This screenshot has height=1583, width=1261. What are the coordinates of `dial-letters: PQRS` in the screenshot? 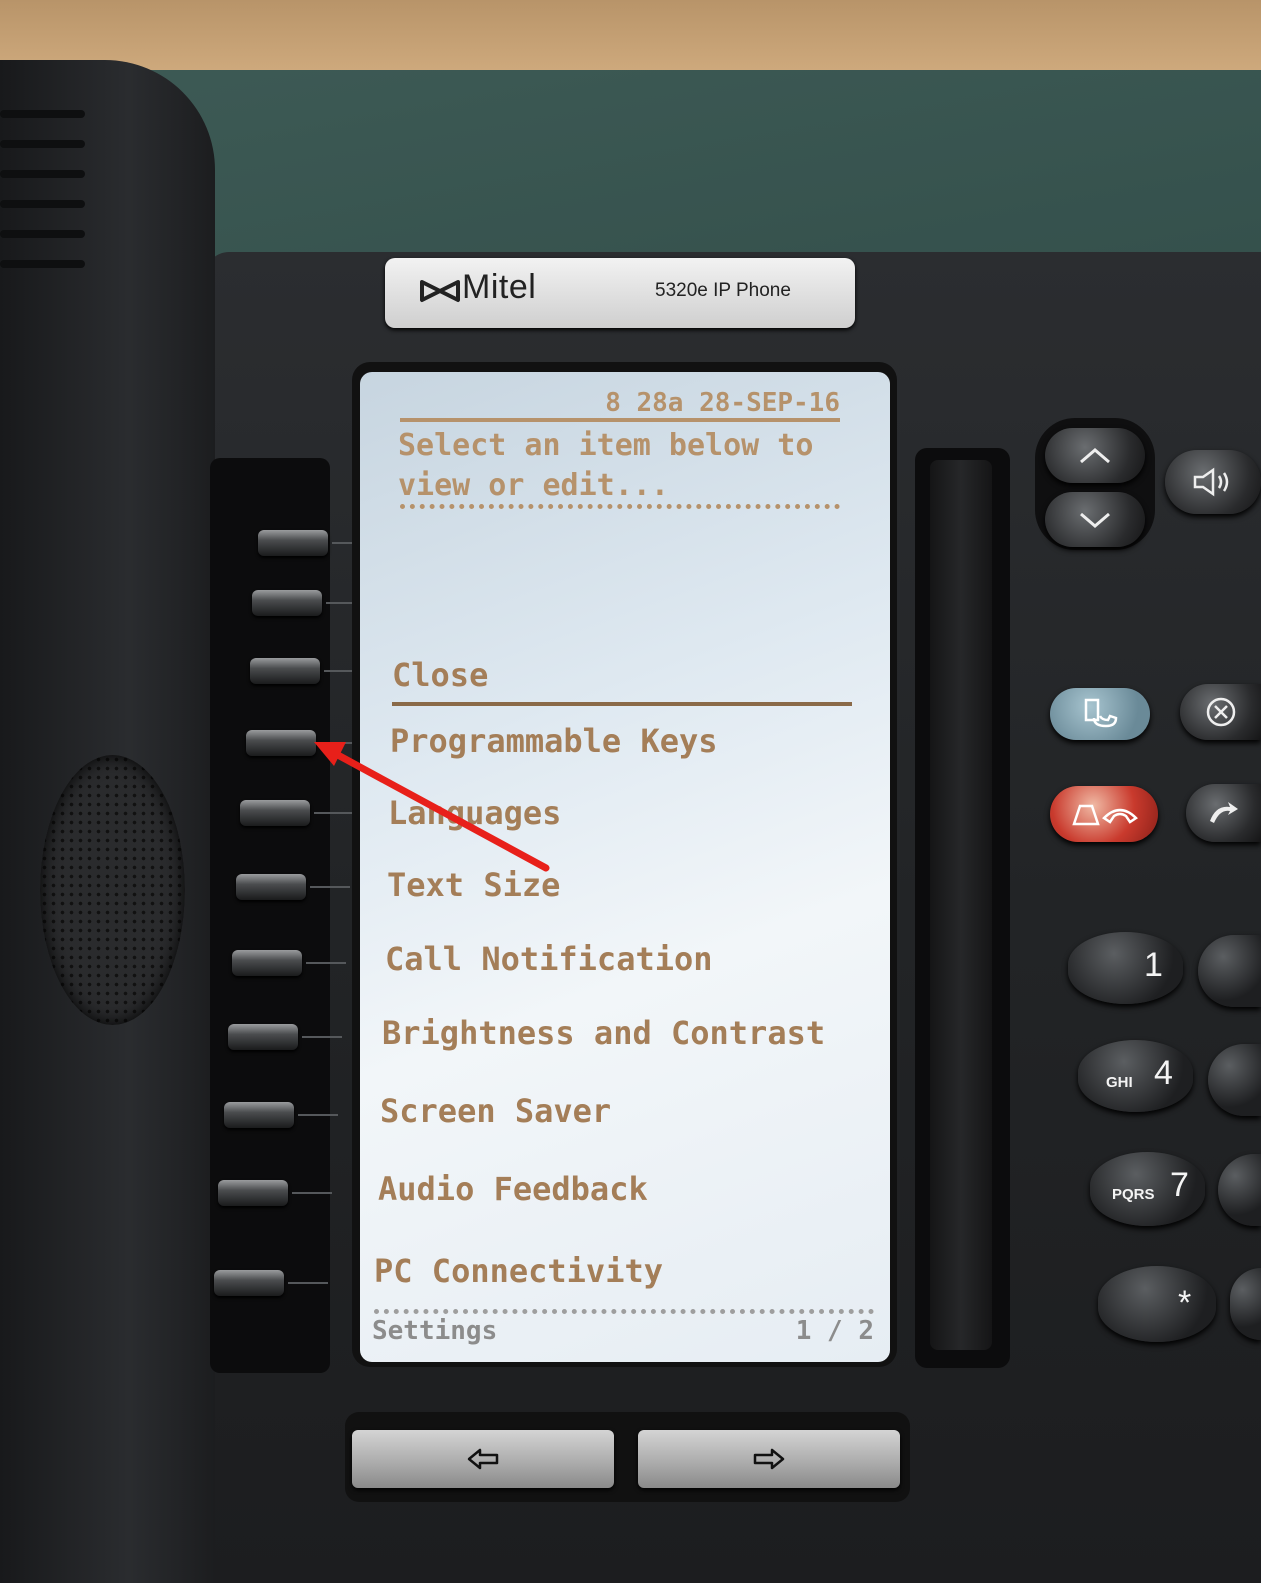 It's located at (1133, 1194).